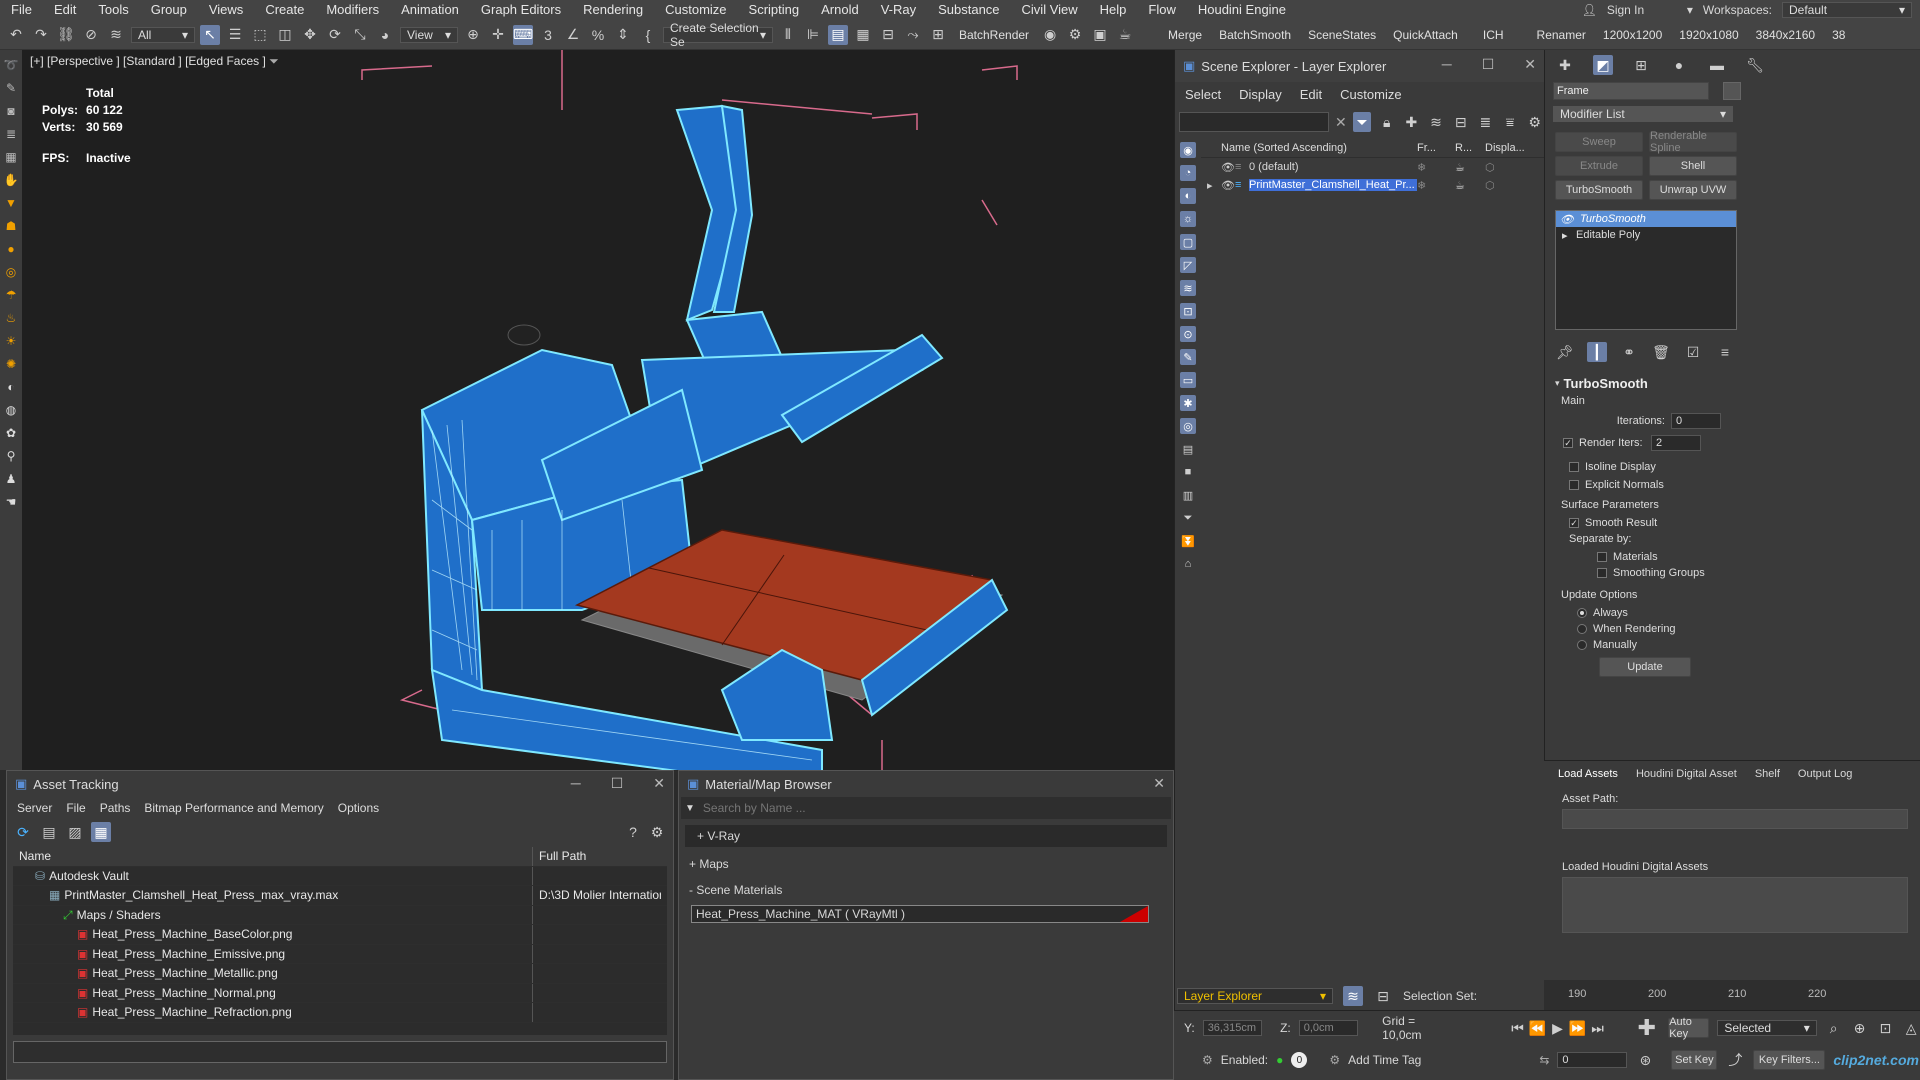 The image size is (1920, 1080). Describe the element at coordinates (340, 784) in the screenshot. I see `asset-tracking-titlebar: ▣ Asset Tracking ─ ☐ ✕` at that location.